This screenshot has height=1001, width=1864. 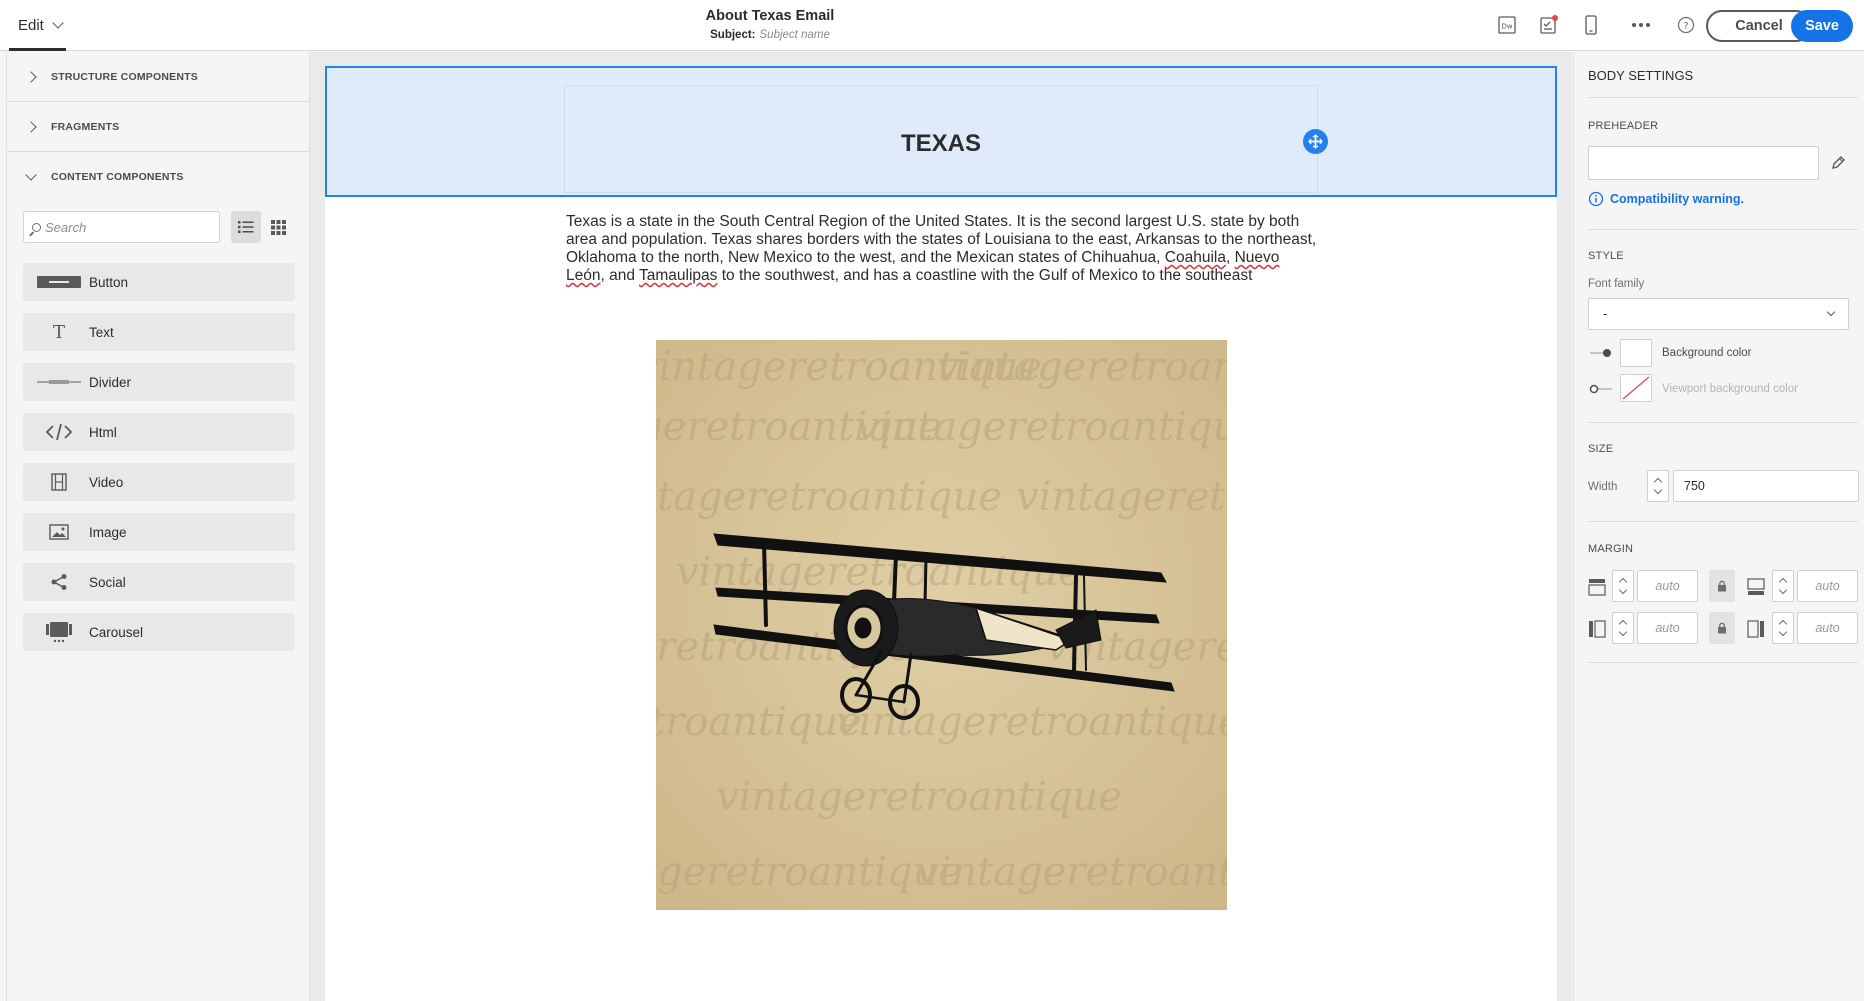 I want to click on width-label: Width, so click(x=1603, y=487).